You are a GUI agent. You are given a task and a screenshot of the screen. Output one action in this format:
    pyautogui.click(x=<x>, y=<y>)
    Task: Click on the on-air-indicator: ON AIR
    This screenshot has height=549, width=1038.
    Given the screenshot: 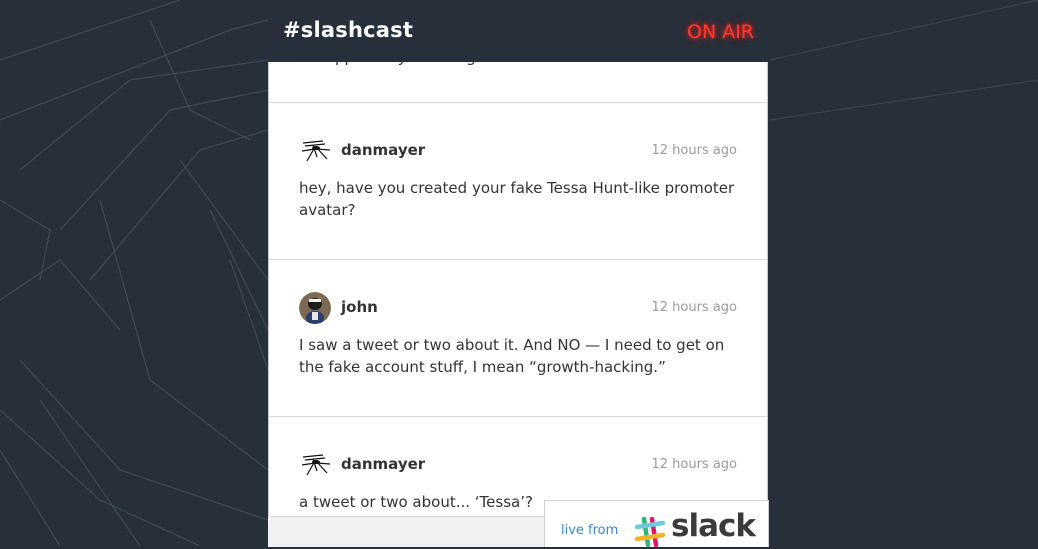 What is the action you would take?
    pyautogui.click(x=720, y=32)
    